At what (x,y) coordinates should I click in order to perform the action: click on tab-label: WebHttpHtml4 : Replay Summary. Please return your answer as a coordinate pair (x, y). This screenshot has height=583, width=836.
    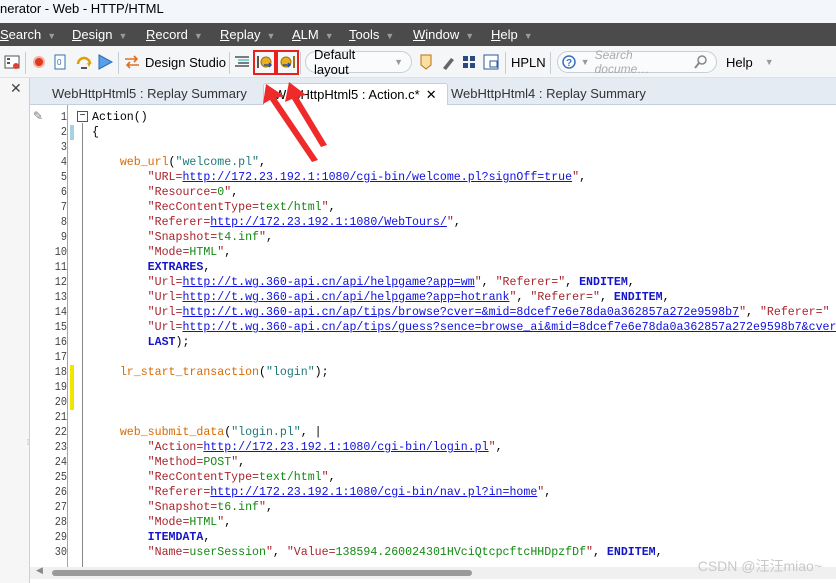
    Looking at the image, I should click on (548, 93).